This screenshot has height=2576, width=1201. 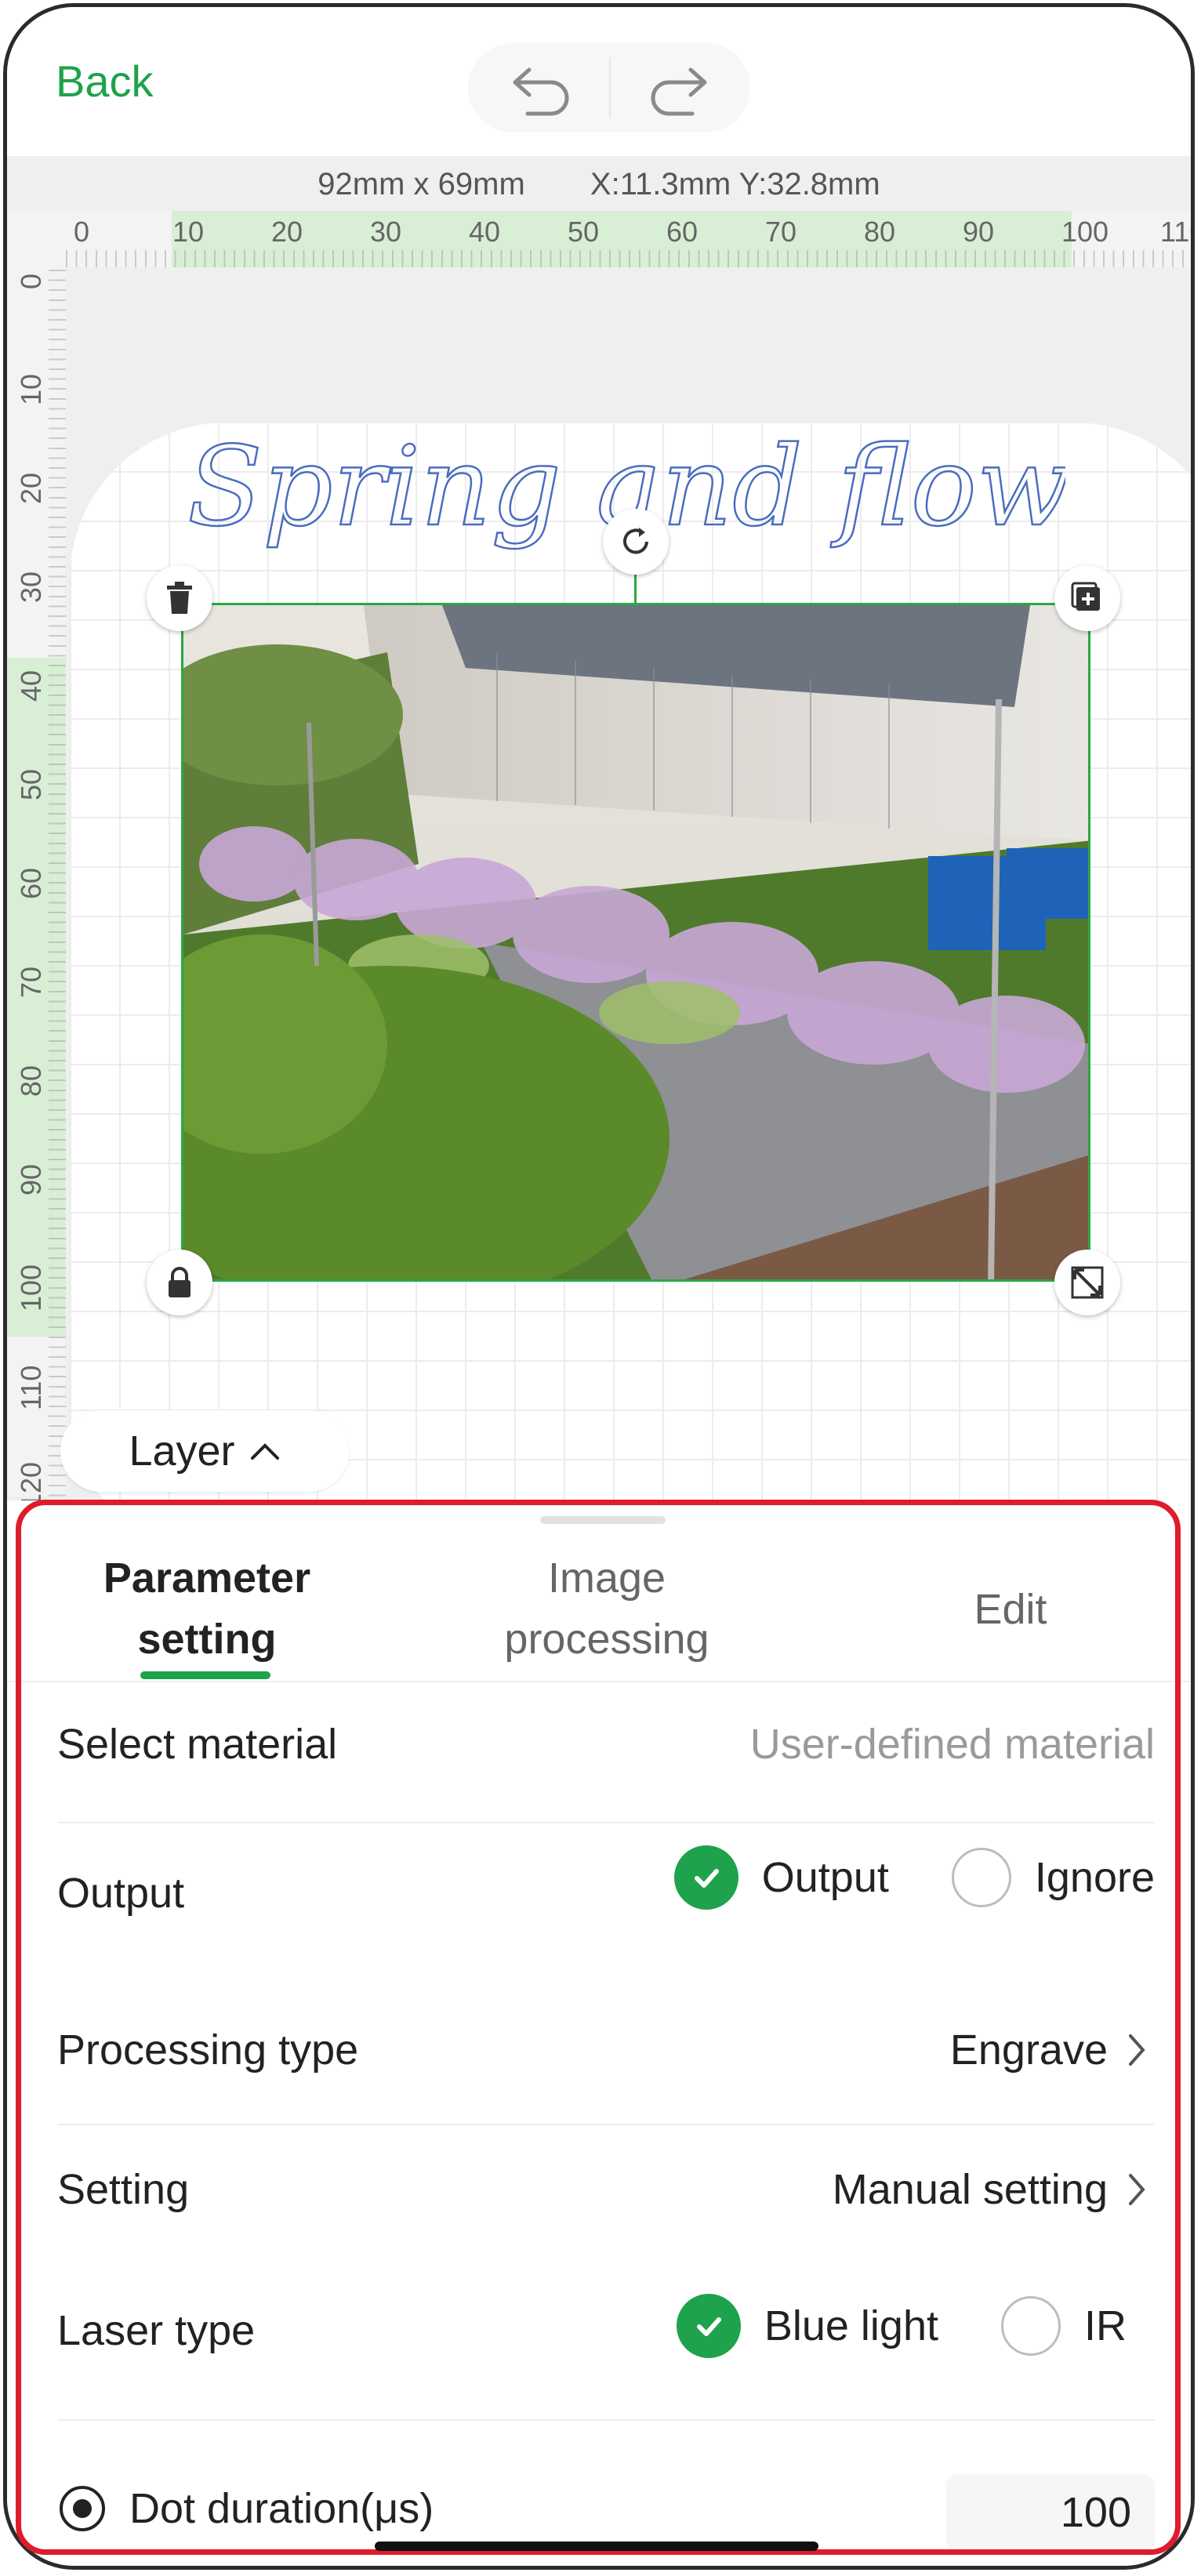 I want to click on laser-option-ir: IR, so click(x=1052, y=2326).